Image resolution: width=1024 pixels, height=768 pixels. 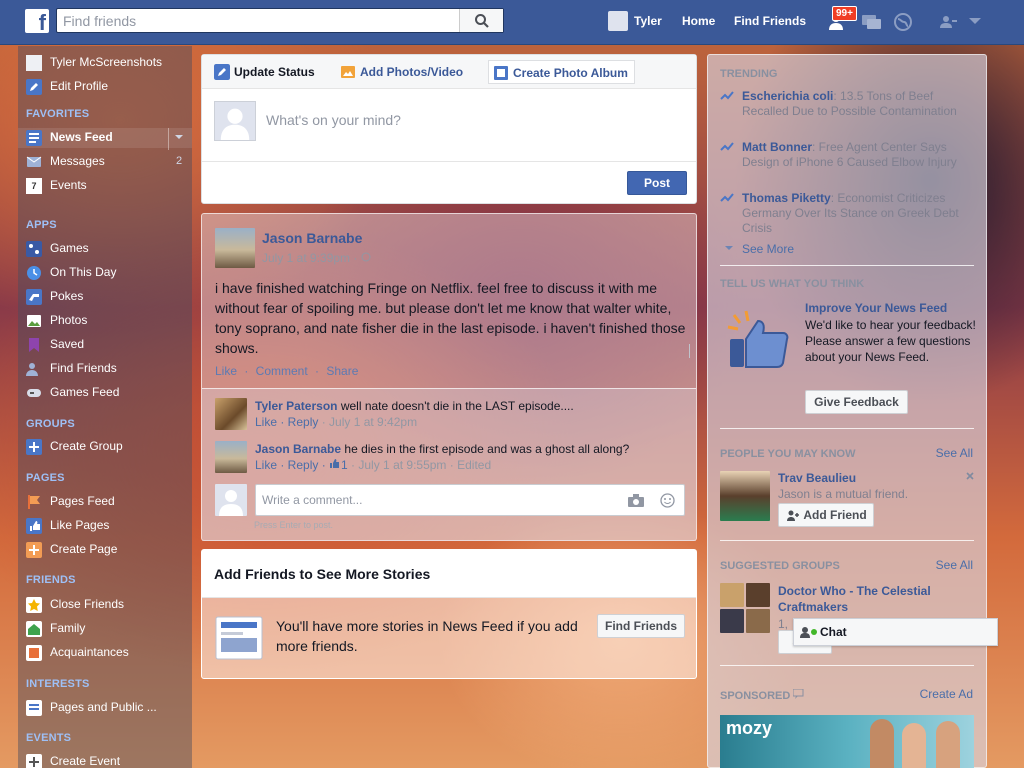 I want to click on plus-icon, so click(x=34, y=761).